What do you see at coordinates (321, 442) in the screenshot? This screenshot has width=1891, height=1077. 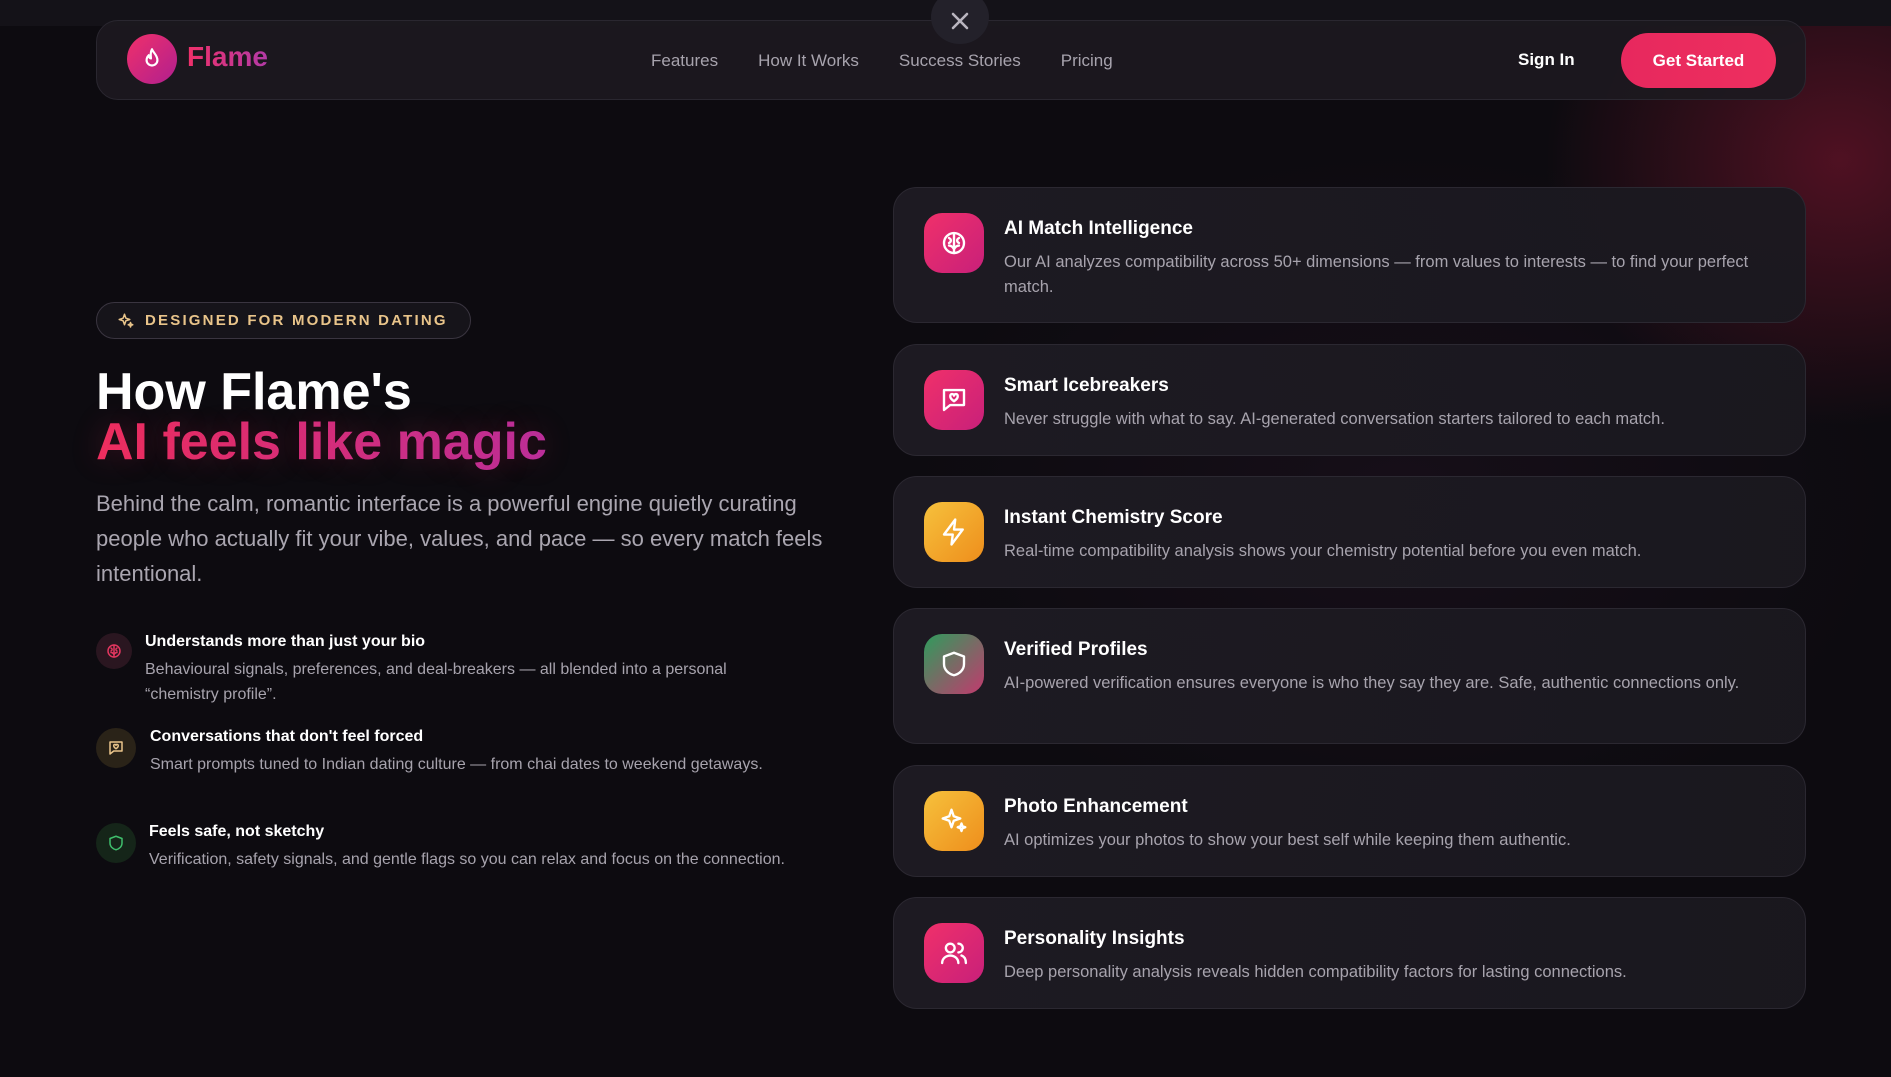 I see `hero-title-line2: AI feels like magic` at bounding box center [321, 442].